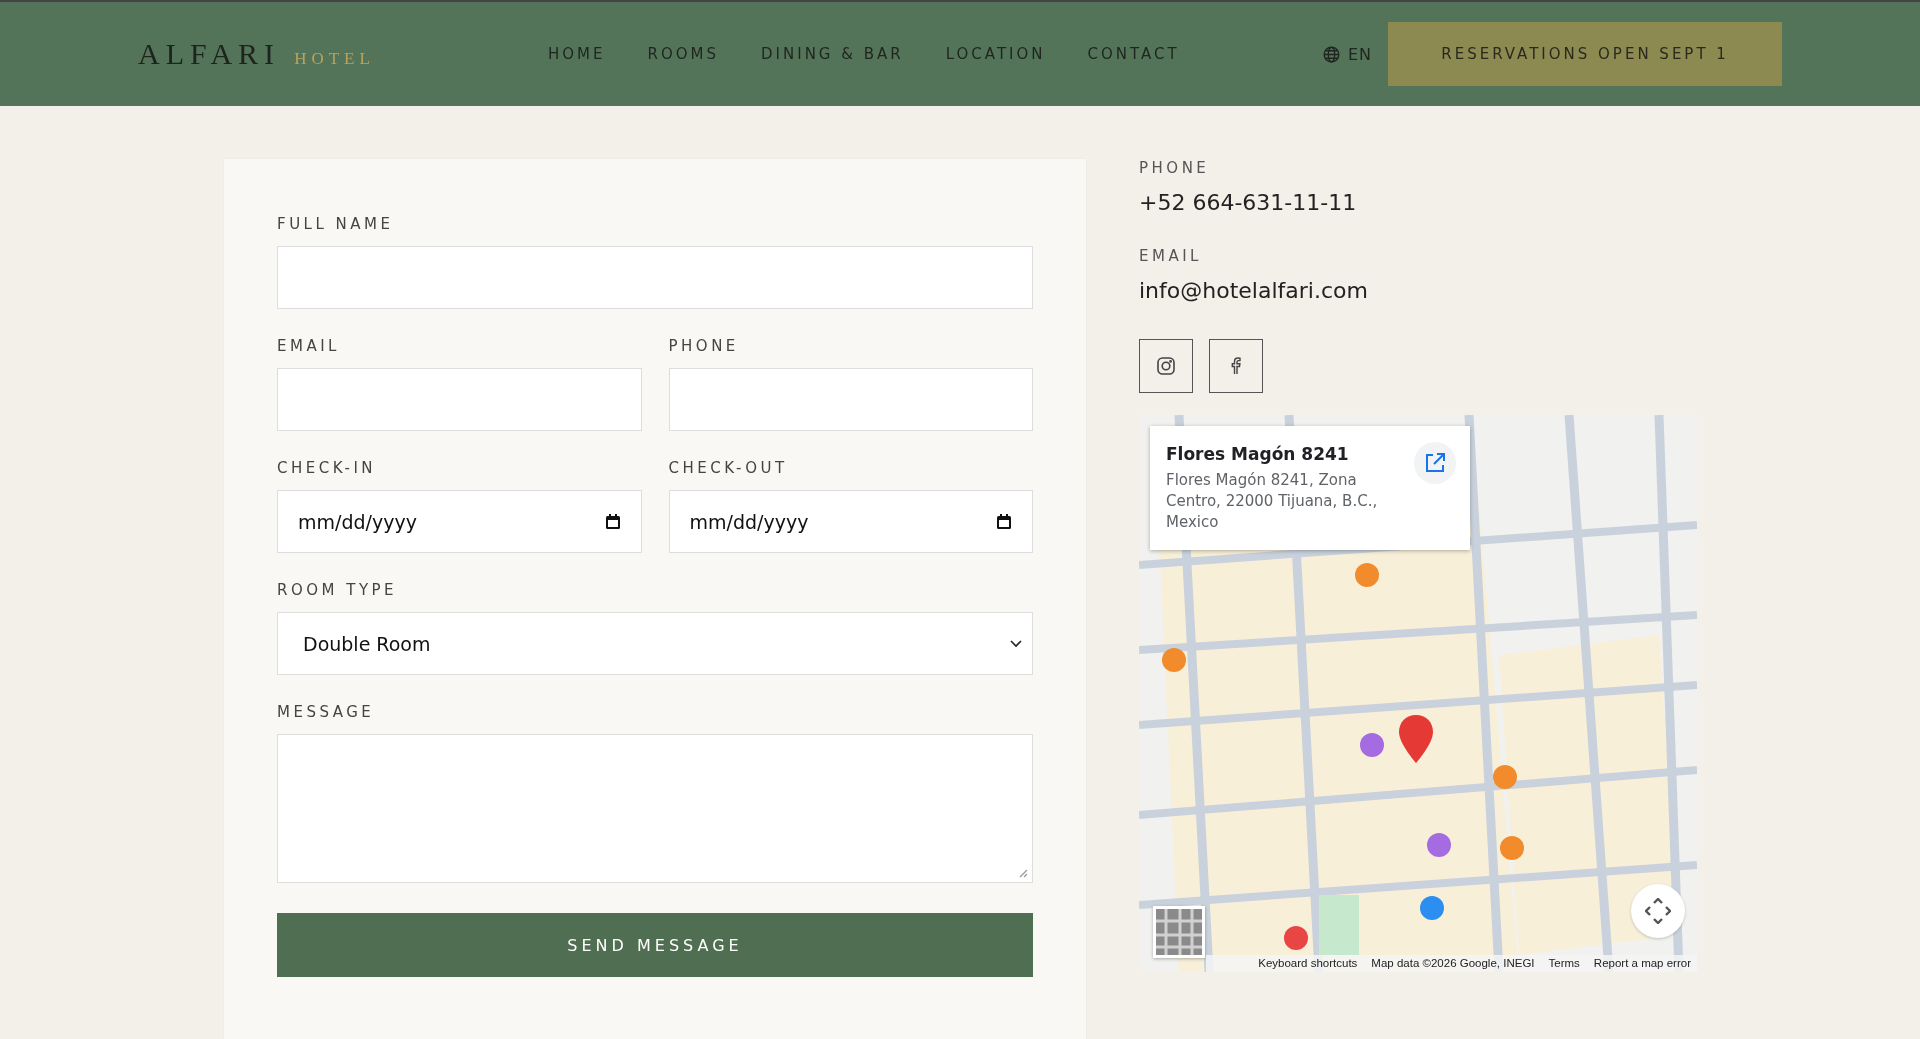 The image size is (1920, 1039). I want to click on nav-link: ROOMS, so click(683, 54).